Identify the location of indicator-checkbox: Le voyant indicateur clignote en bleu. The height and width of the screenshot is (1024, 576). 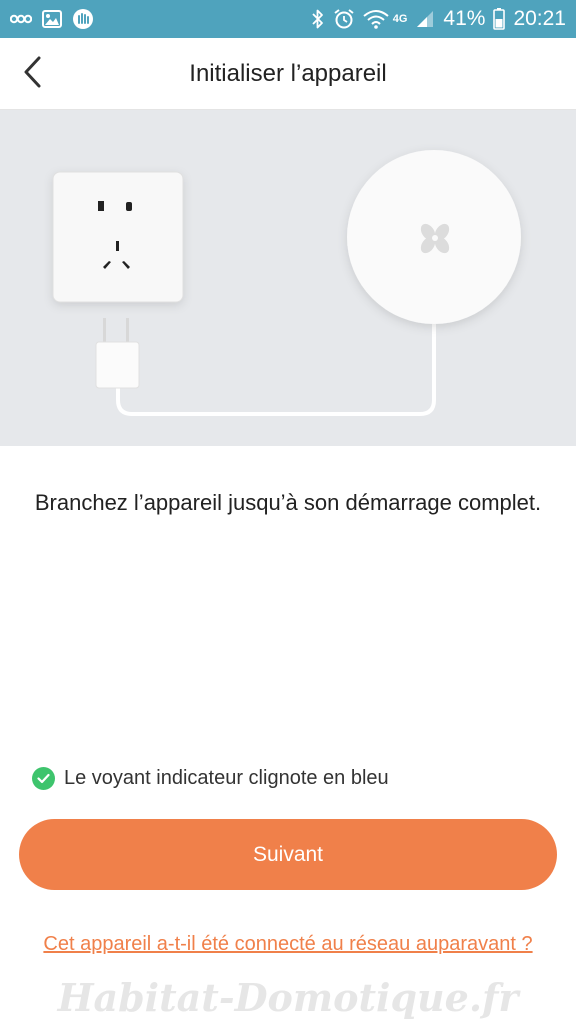
(210, 778).